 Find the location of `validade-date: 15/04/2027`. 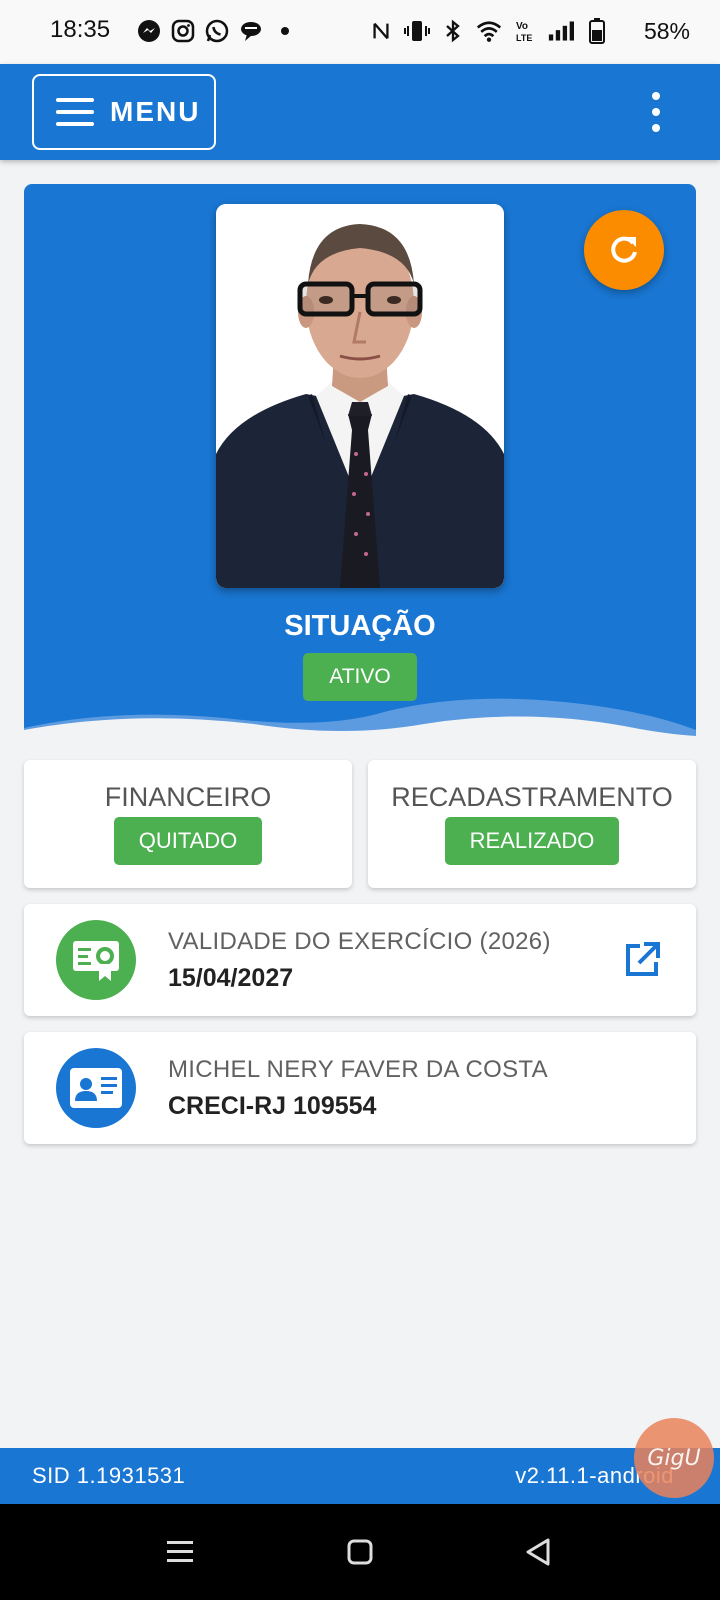

validade-date: 15/04/2027 is located at coordinates (231, 978).